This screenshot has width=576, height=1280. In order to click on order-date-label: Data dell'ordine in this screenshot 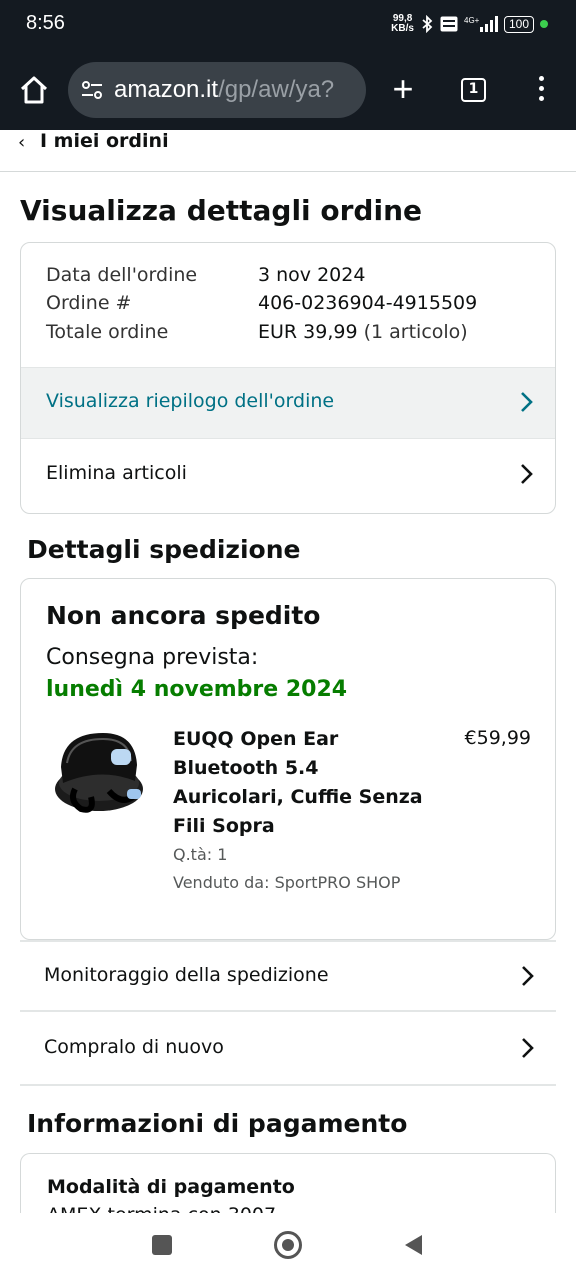, I will do `click(122, 275)`.